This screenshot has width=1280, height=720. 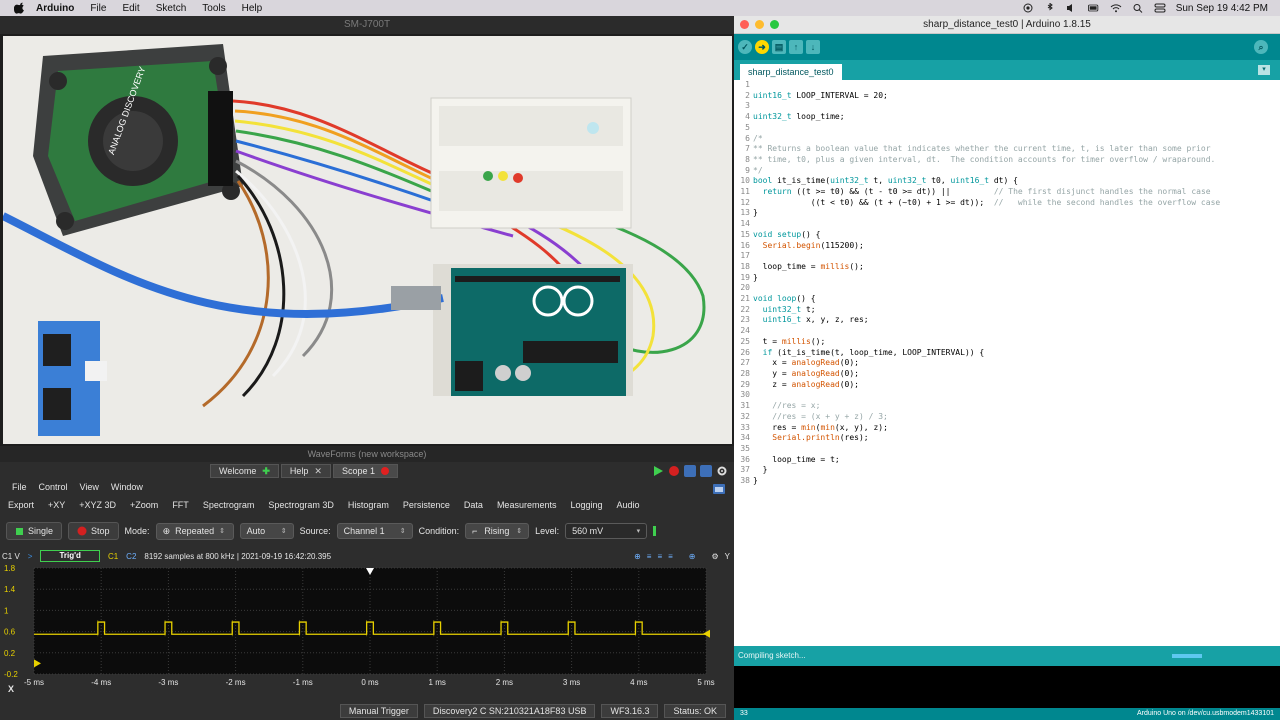 I want to click on menu-file: File, so click(x=98, y=8).